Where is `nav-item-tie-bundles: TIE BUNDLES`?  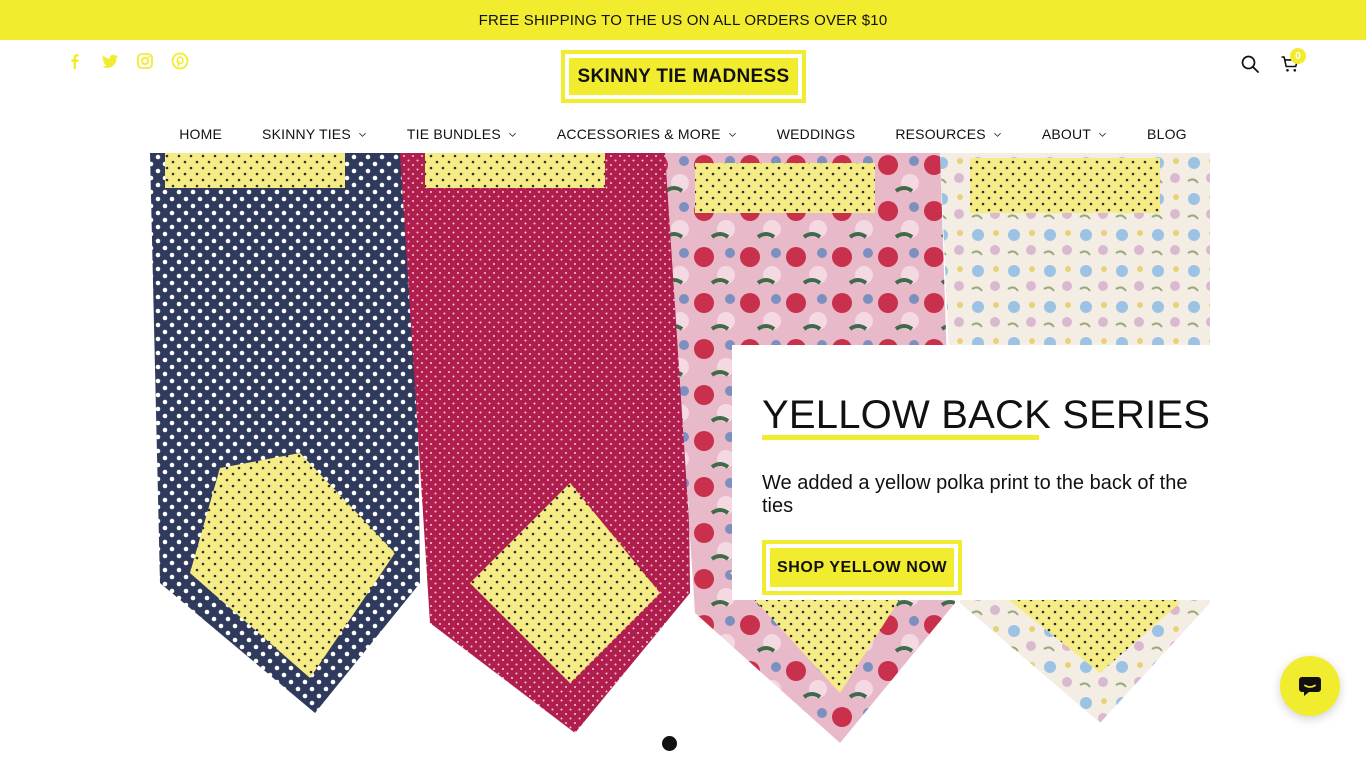 nav-item-tie-bundles: TIE BUNDLES is located at coordinates (462, 134).